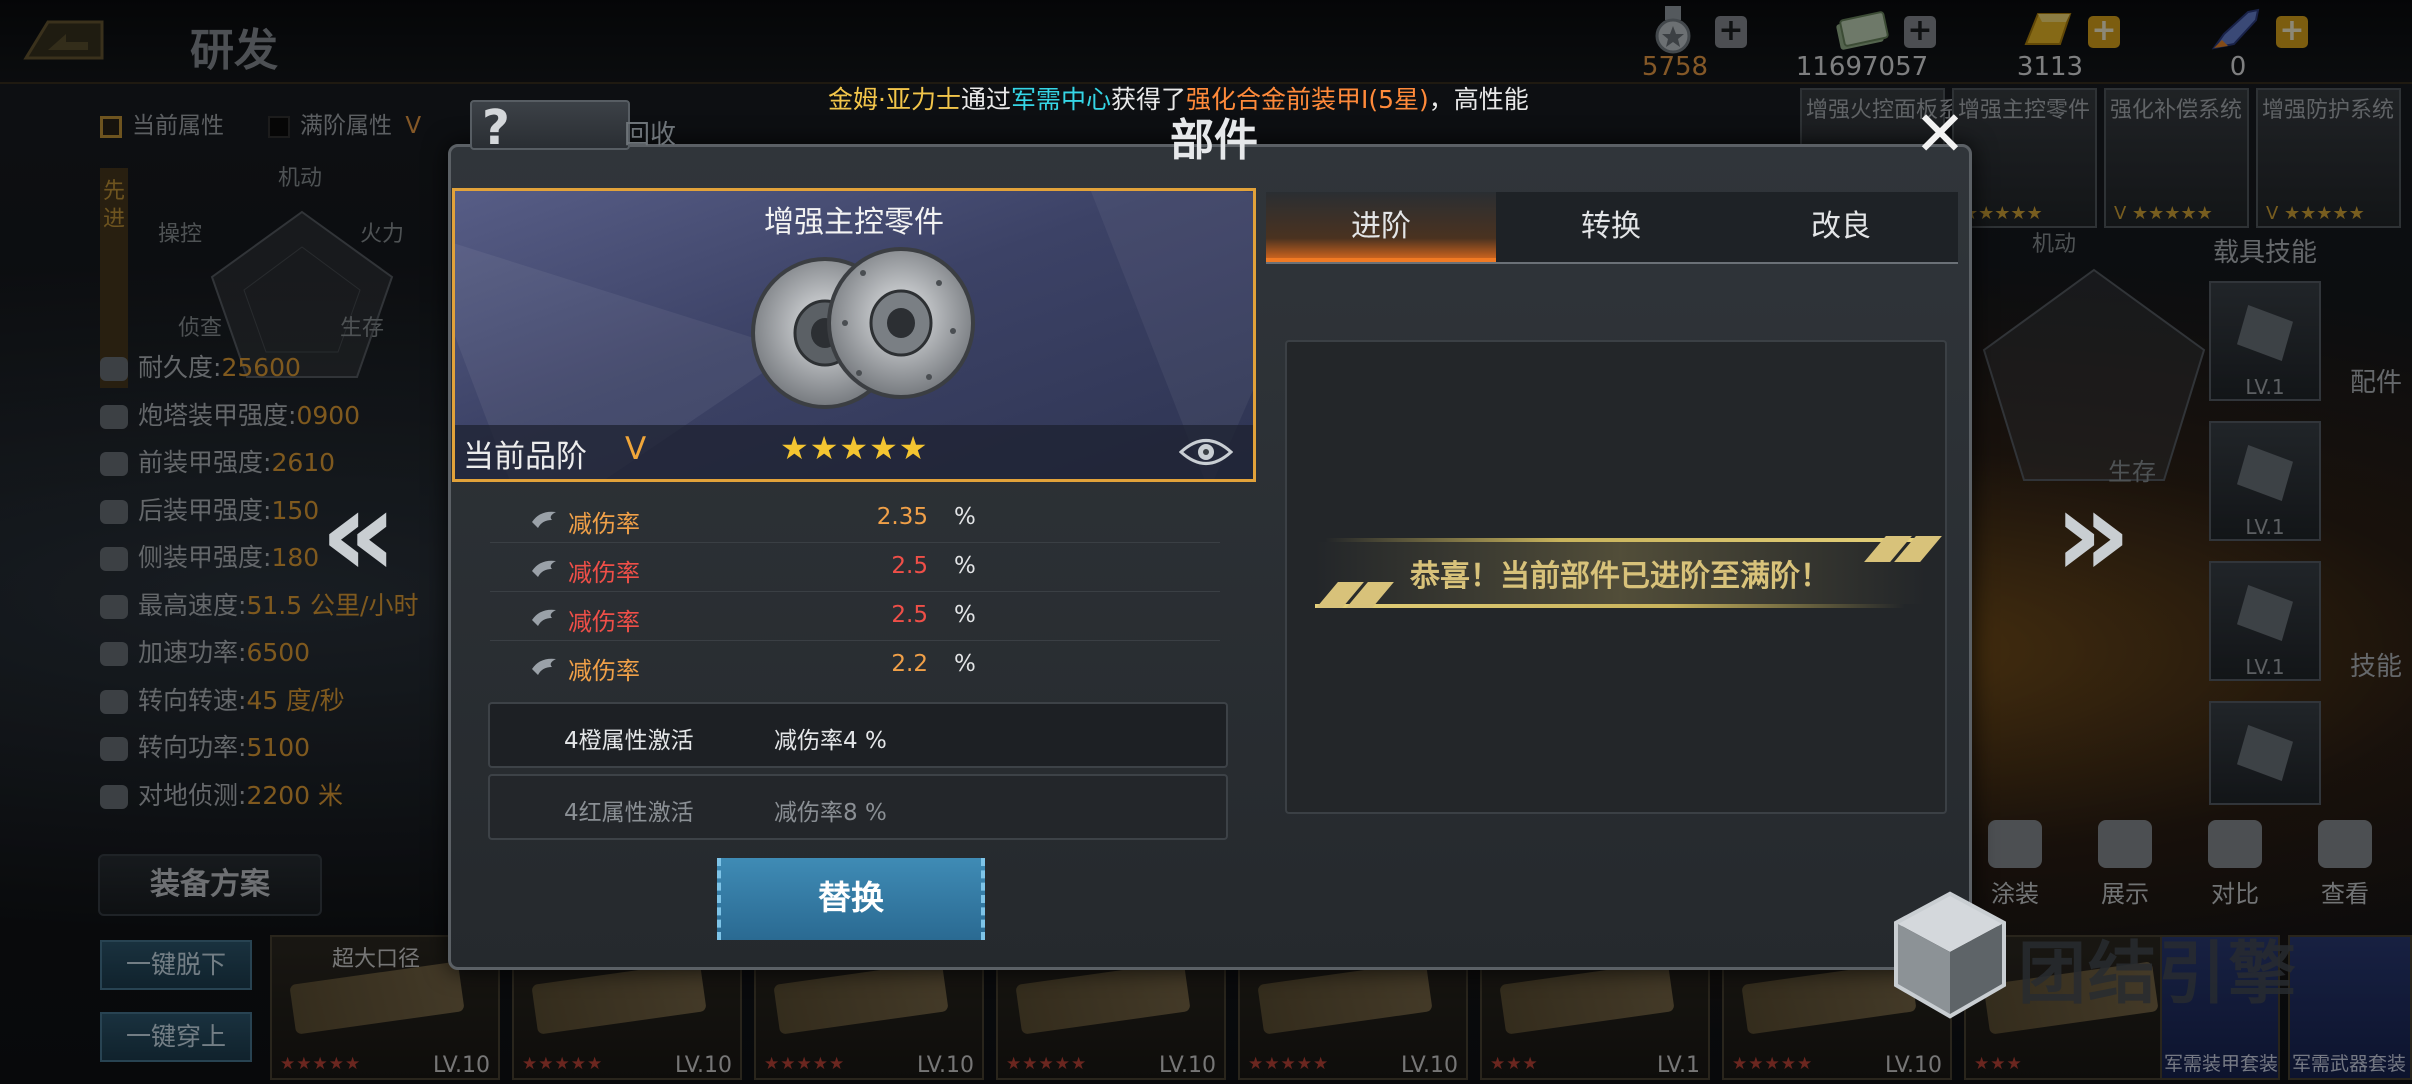 Image resolution: width=2412 pixels, height=1084 pixels. I want to click on tab-improve: 改良, so click(1841, 227).